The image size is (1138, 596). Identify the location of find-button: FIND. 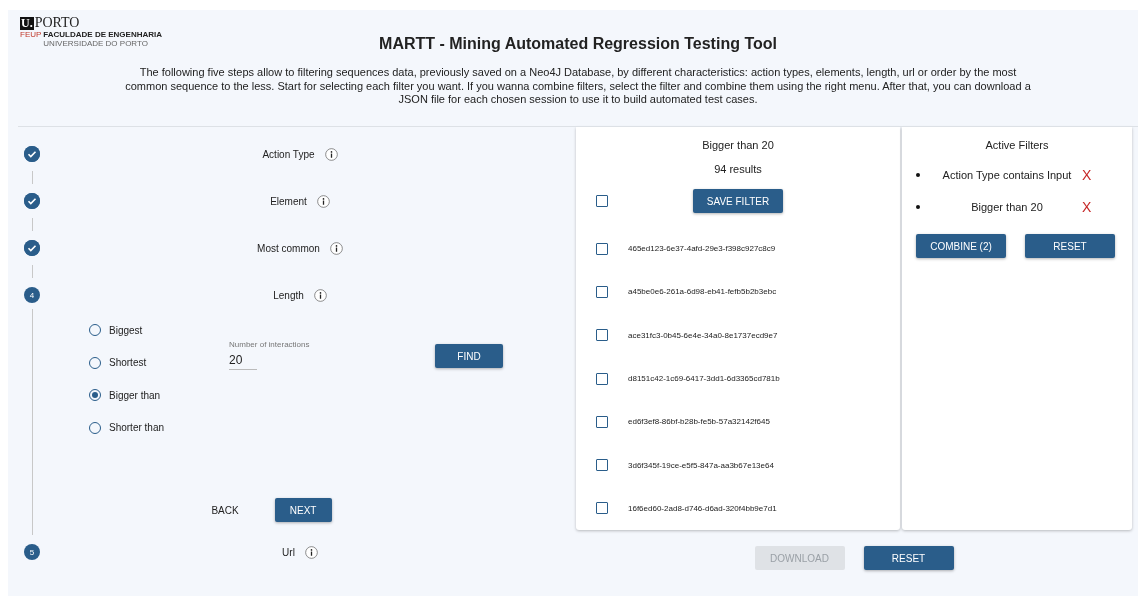
(469, 356).